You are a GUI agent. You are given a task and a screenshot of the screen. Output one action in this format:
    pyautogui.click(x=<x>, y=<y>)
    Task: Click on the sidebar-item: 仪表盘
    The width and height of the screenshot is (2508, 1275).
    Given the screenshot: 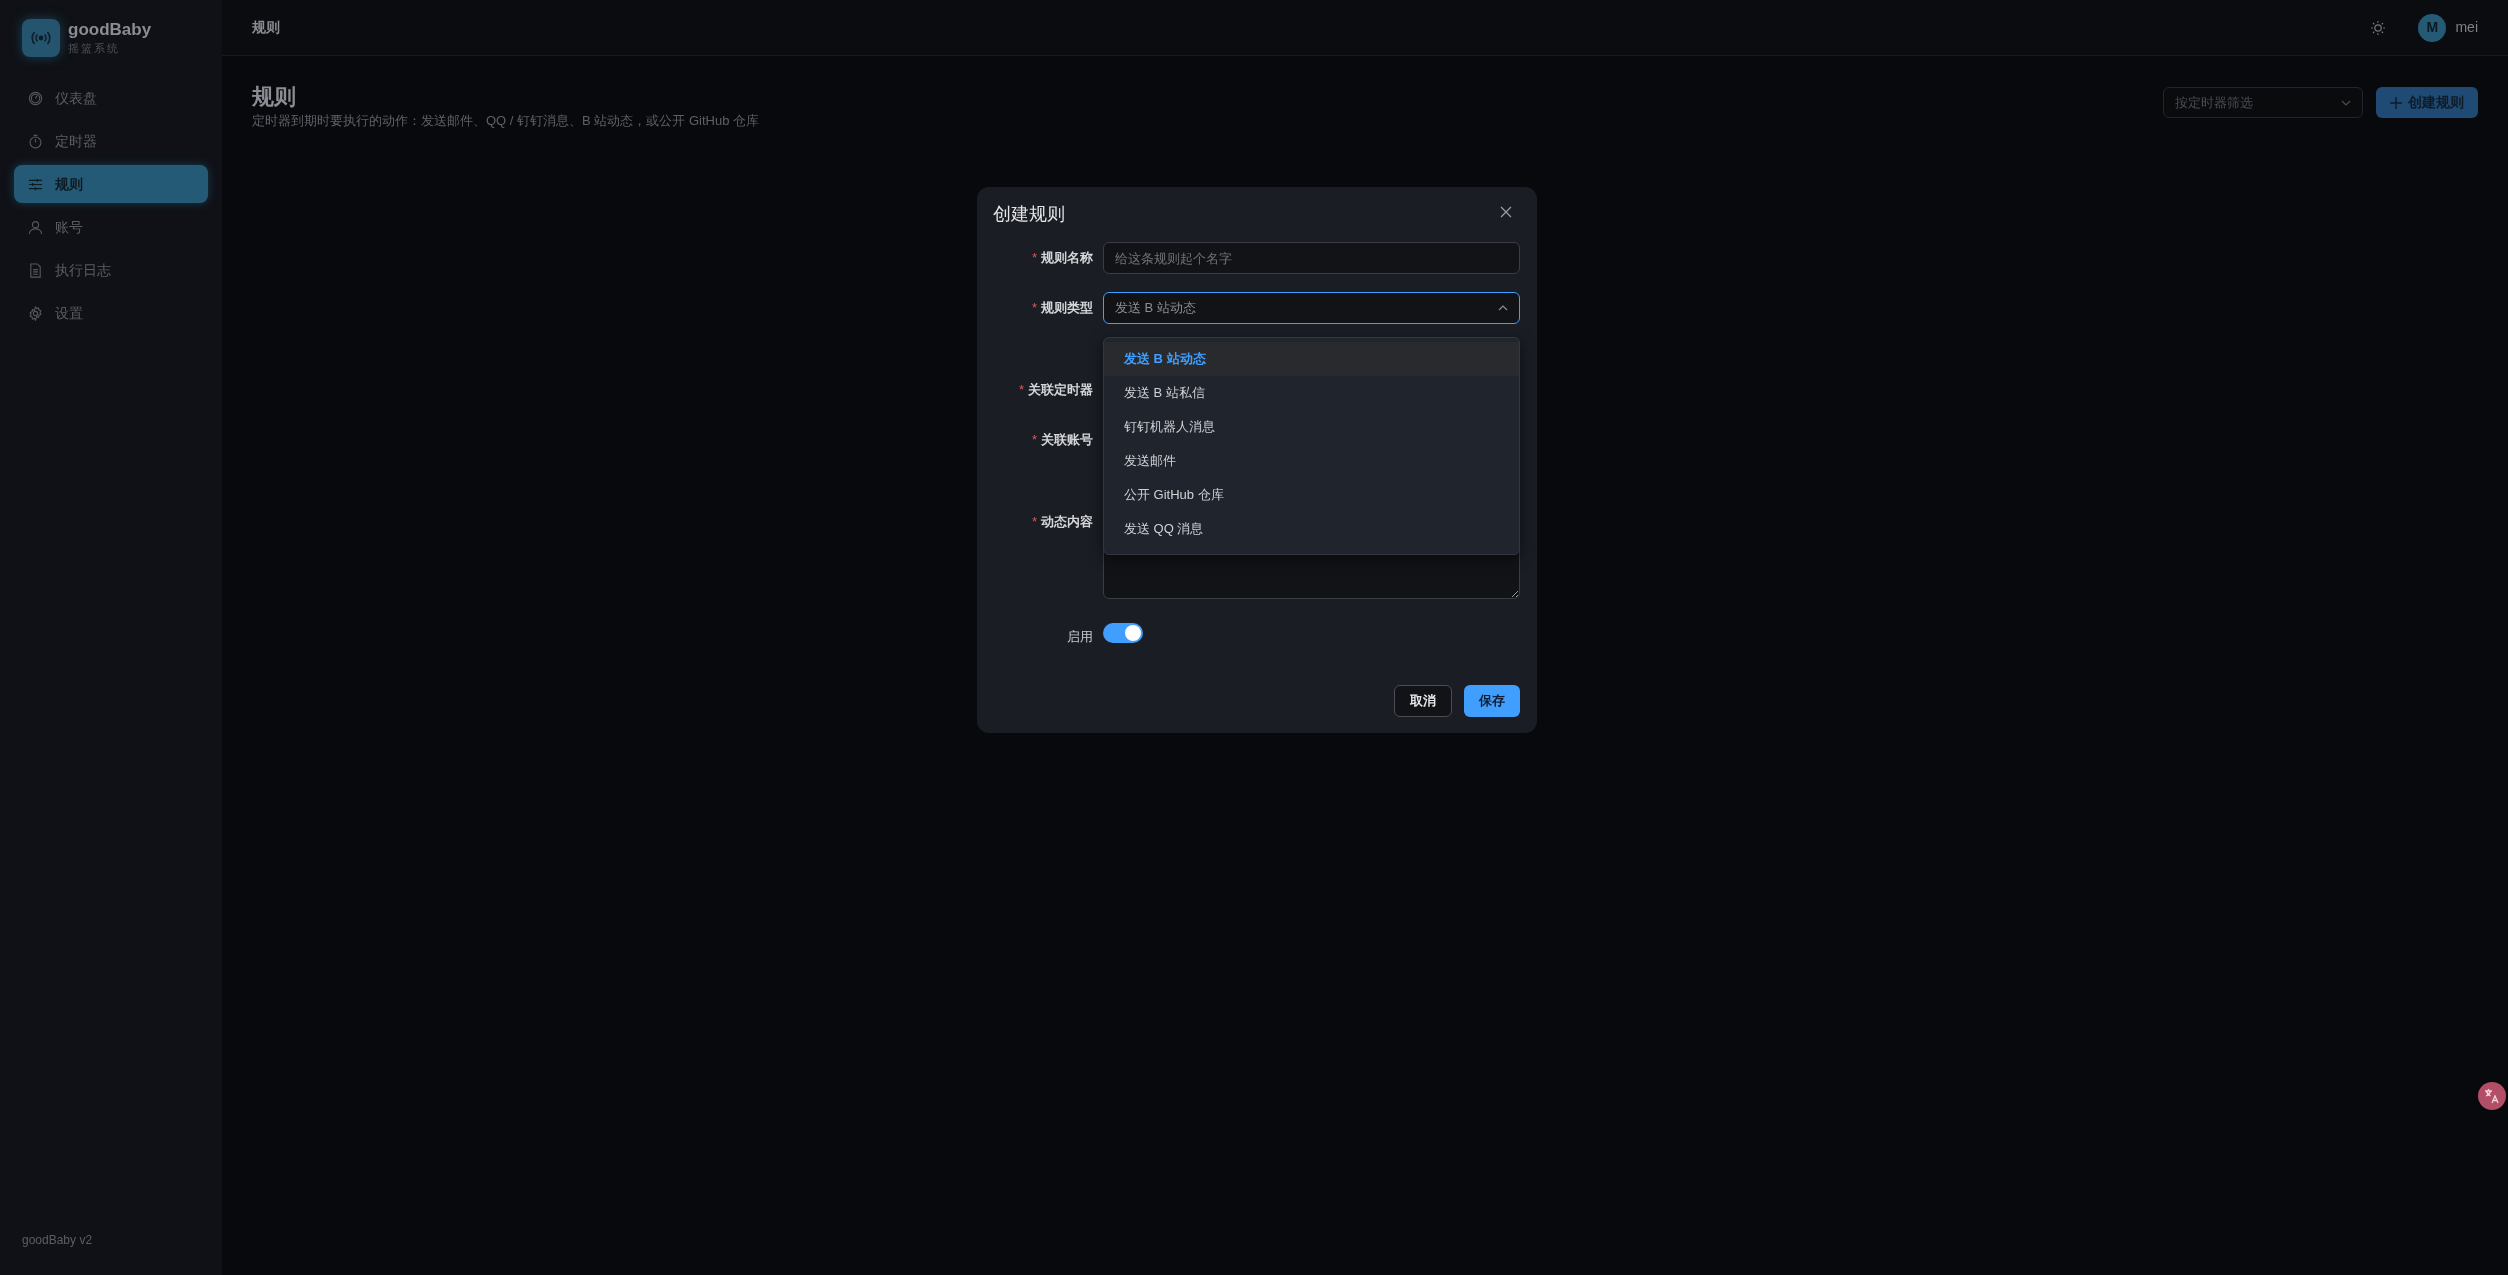 What is the action you would take?
    pyautogui.click(x=111, y=98)
    